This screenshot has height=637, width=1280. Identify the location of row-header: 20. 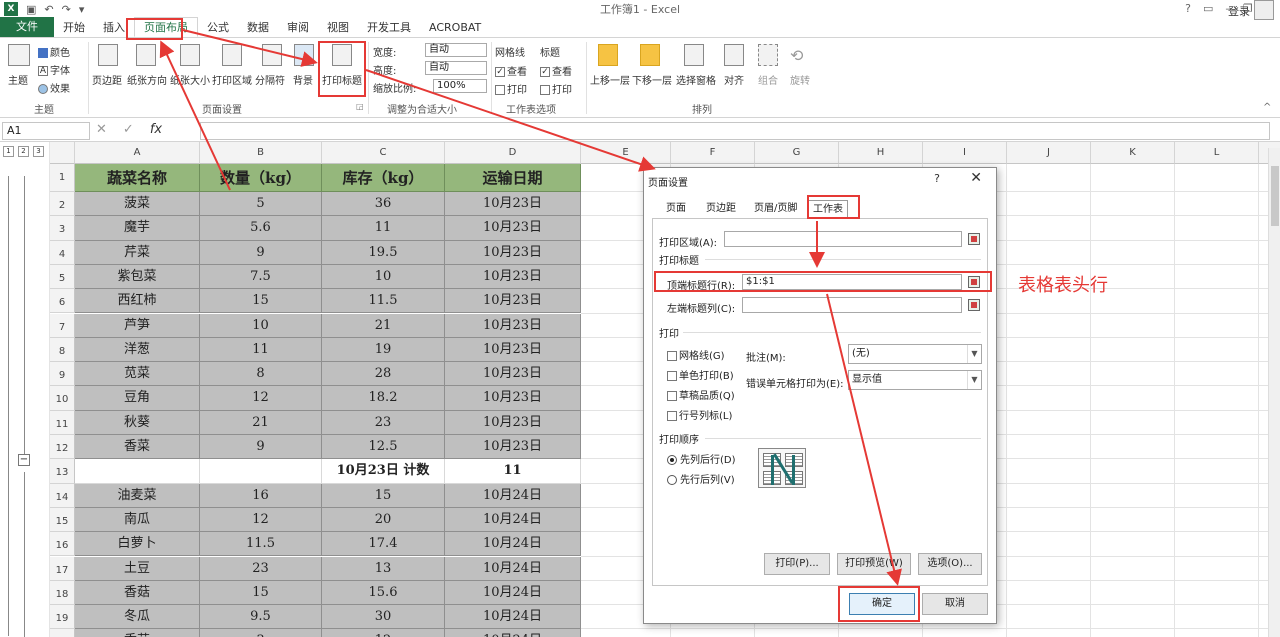
(62, 633).